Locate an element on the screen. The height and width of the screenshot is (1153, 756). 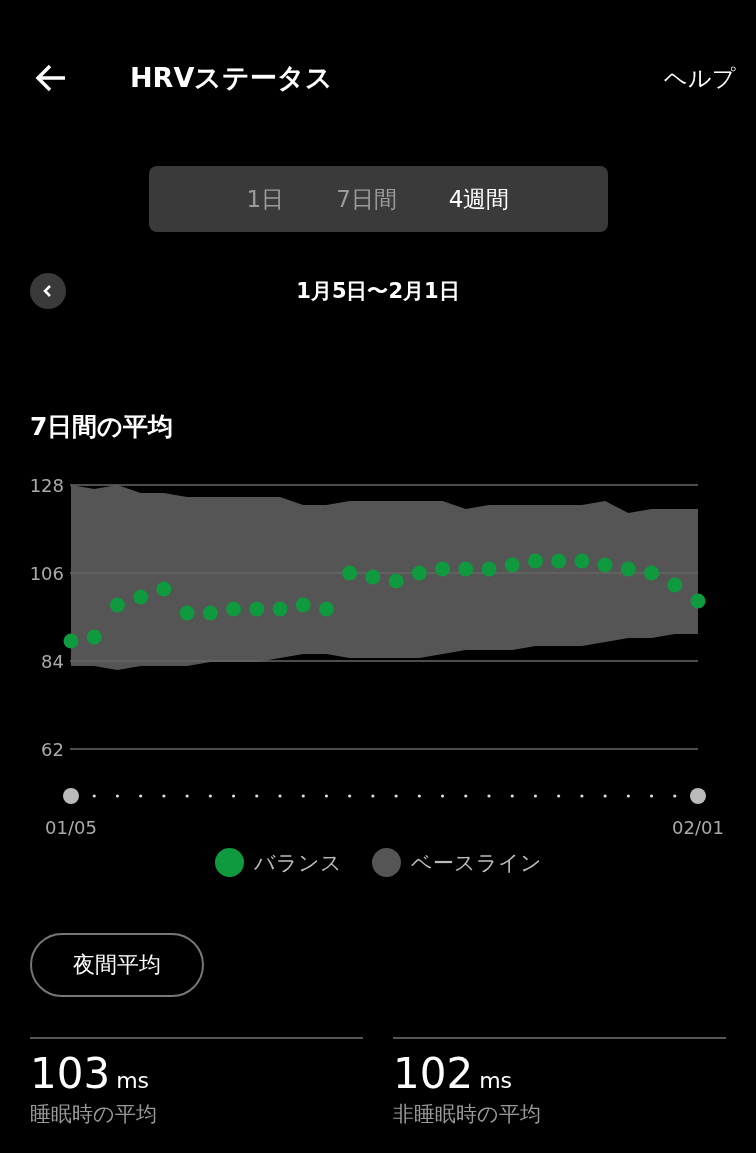
help-link: ヘルプ is located at coordinates (700, 78).